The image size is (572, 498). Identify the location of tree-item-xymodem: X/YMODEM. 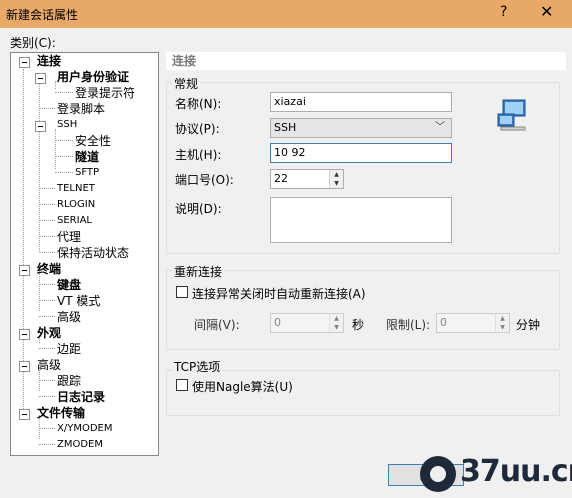
(84, 429).